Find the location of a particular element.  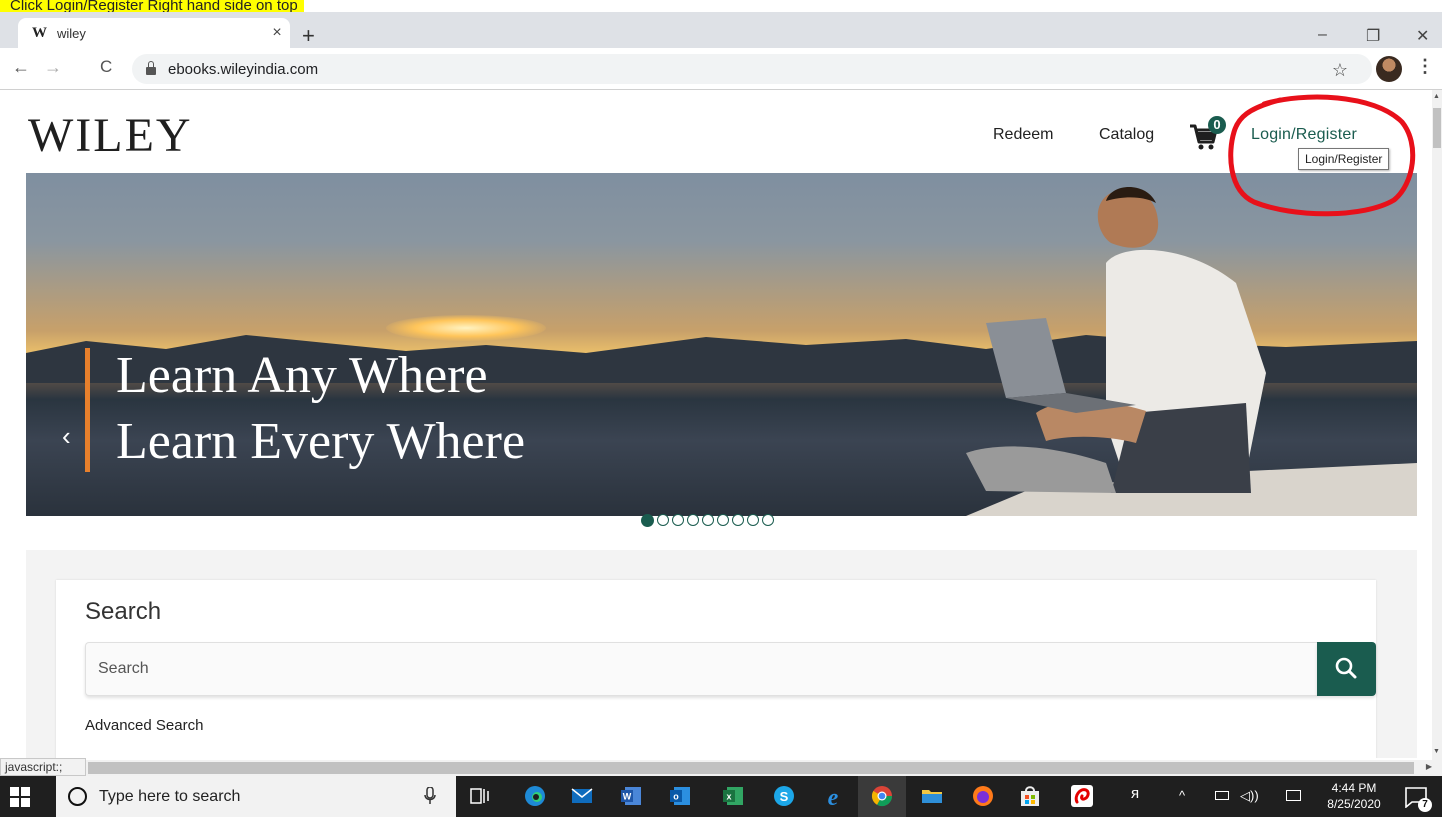

search-input is located at coordinates (701, 669).